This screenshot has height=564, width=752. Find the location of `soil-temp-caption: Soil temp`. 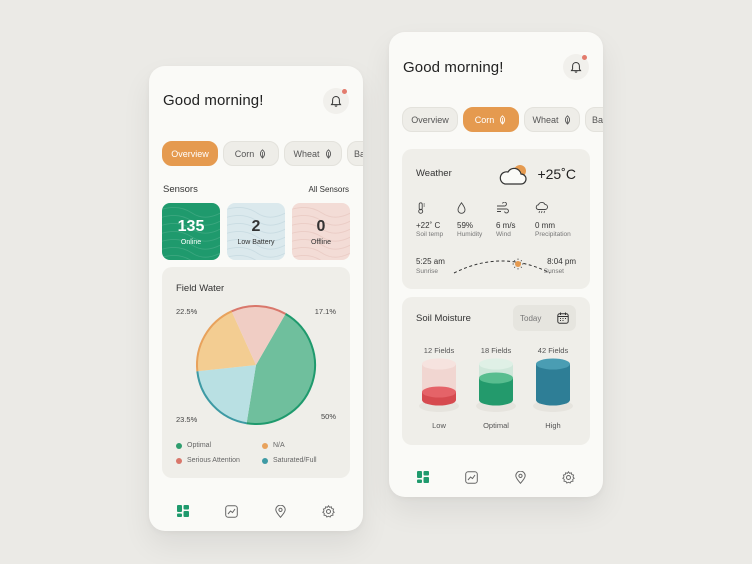

soil-temp-caption: Soil temp is located at coordinates (430, 234).